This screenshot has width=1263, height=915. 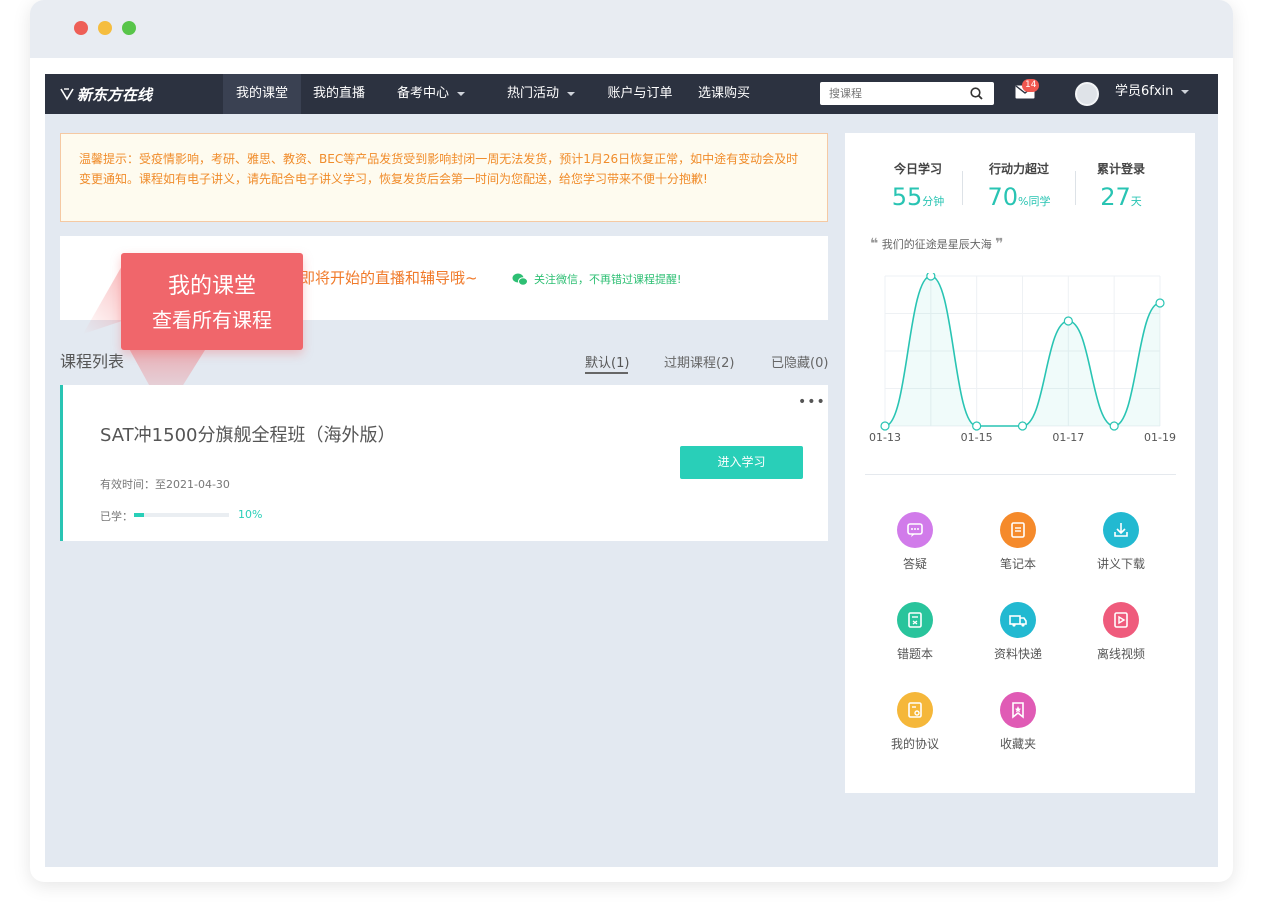 I want to click on stat-action-label: 行动力超过, so click(x=1018, y=169).